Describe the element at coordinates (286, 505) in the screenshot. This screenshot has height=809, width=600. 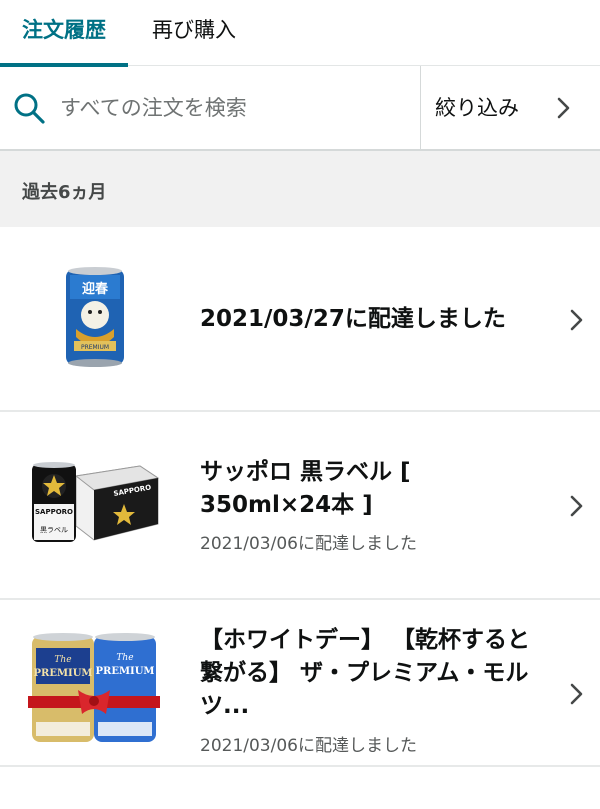
I see `order-title-line: 350ml×24本 ]` at that location.